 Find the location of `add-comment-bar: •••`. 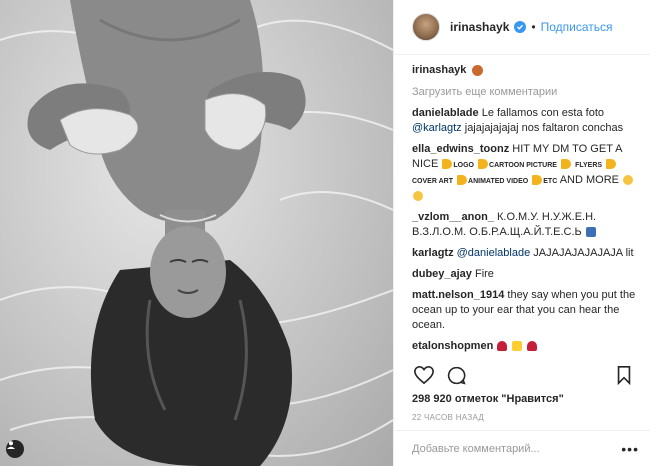

add-comment-bar: ••• is located at coordinates (522, 448).